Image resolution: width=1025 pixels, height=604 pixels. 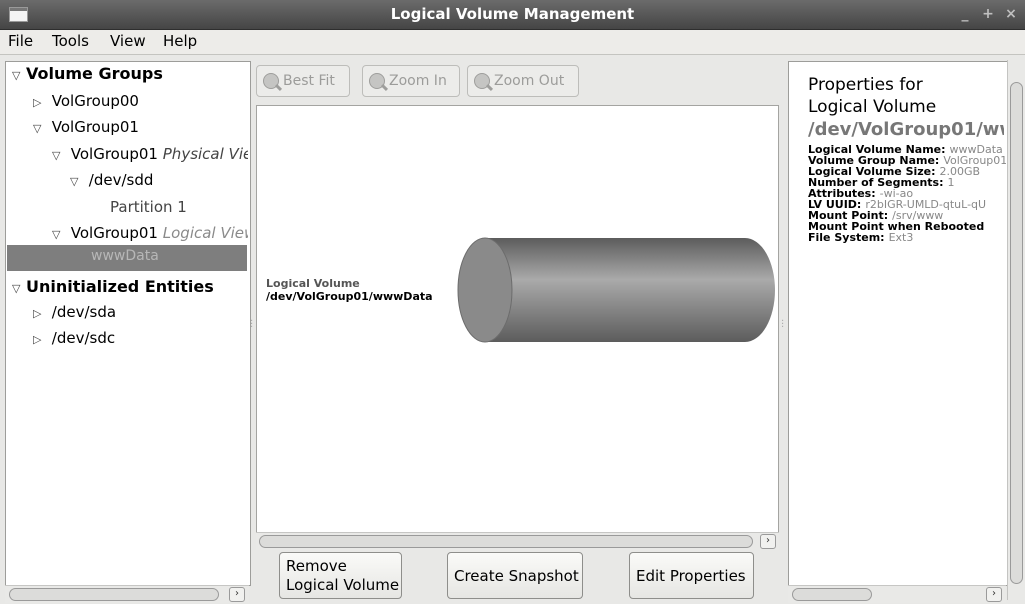 I want to click on tree-item-partition-1: Partition 1, so click(x=148, y=207).